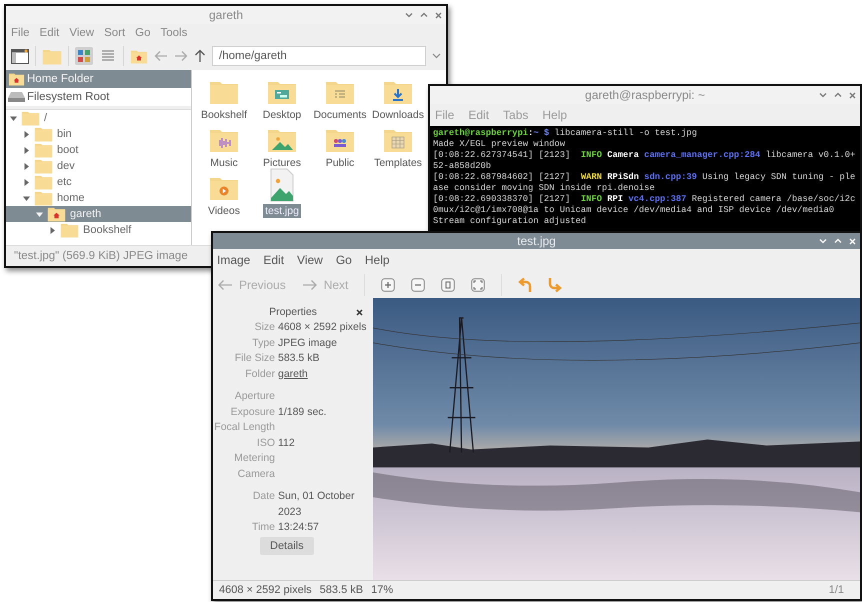 Image resolution: width=862 pixels, height=602 pixels. I want to click on tree-item-label: Bookshelf, so click(107, 230).